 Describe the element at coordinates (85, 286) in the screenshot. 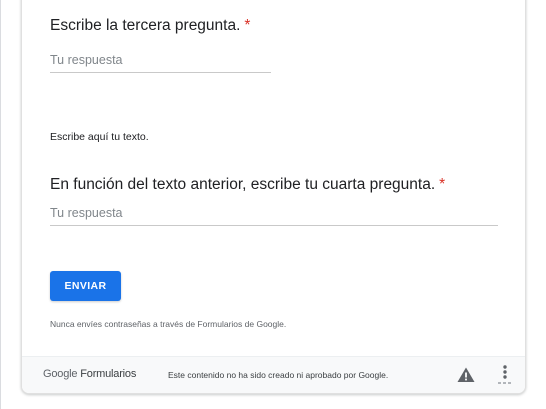

I see `submit-button: ENVIAR` at that location.